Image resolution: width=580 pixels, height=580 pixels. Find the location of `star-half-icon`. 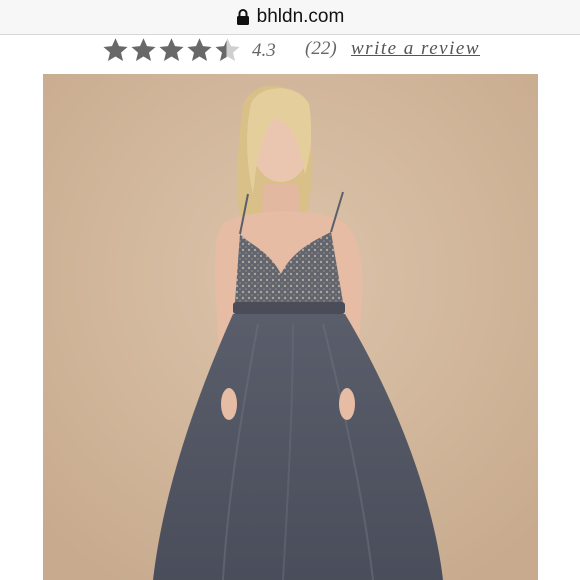

star-half-icon is located at coordinates (227, 50).